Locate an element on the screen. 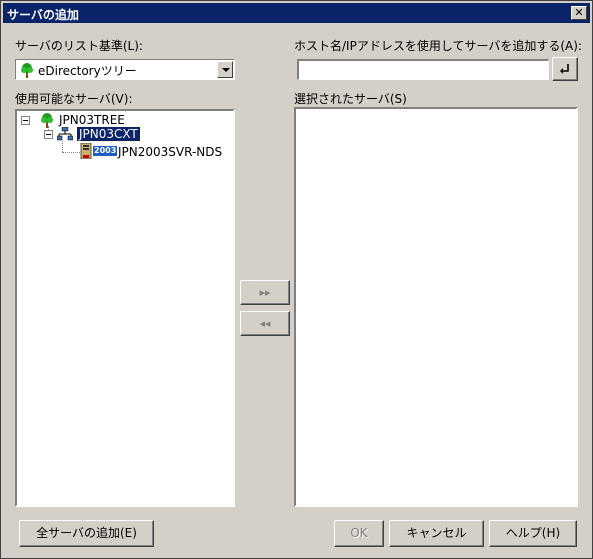  cancel-button: キャンセル is located at coordinates (436, 533).